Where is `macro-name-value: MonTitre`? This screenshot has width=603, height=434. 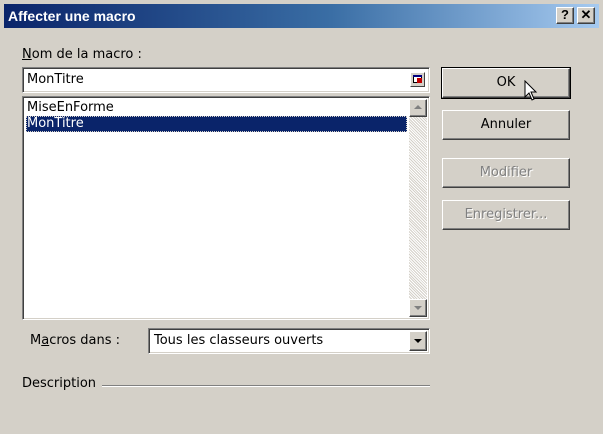
macro-name-value: MonTitre is located at coordinates (55, 79).